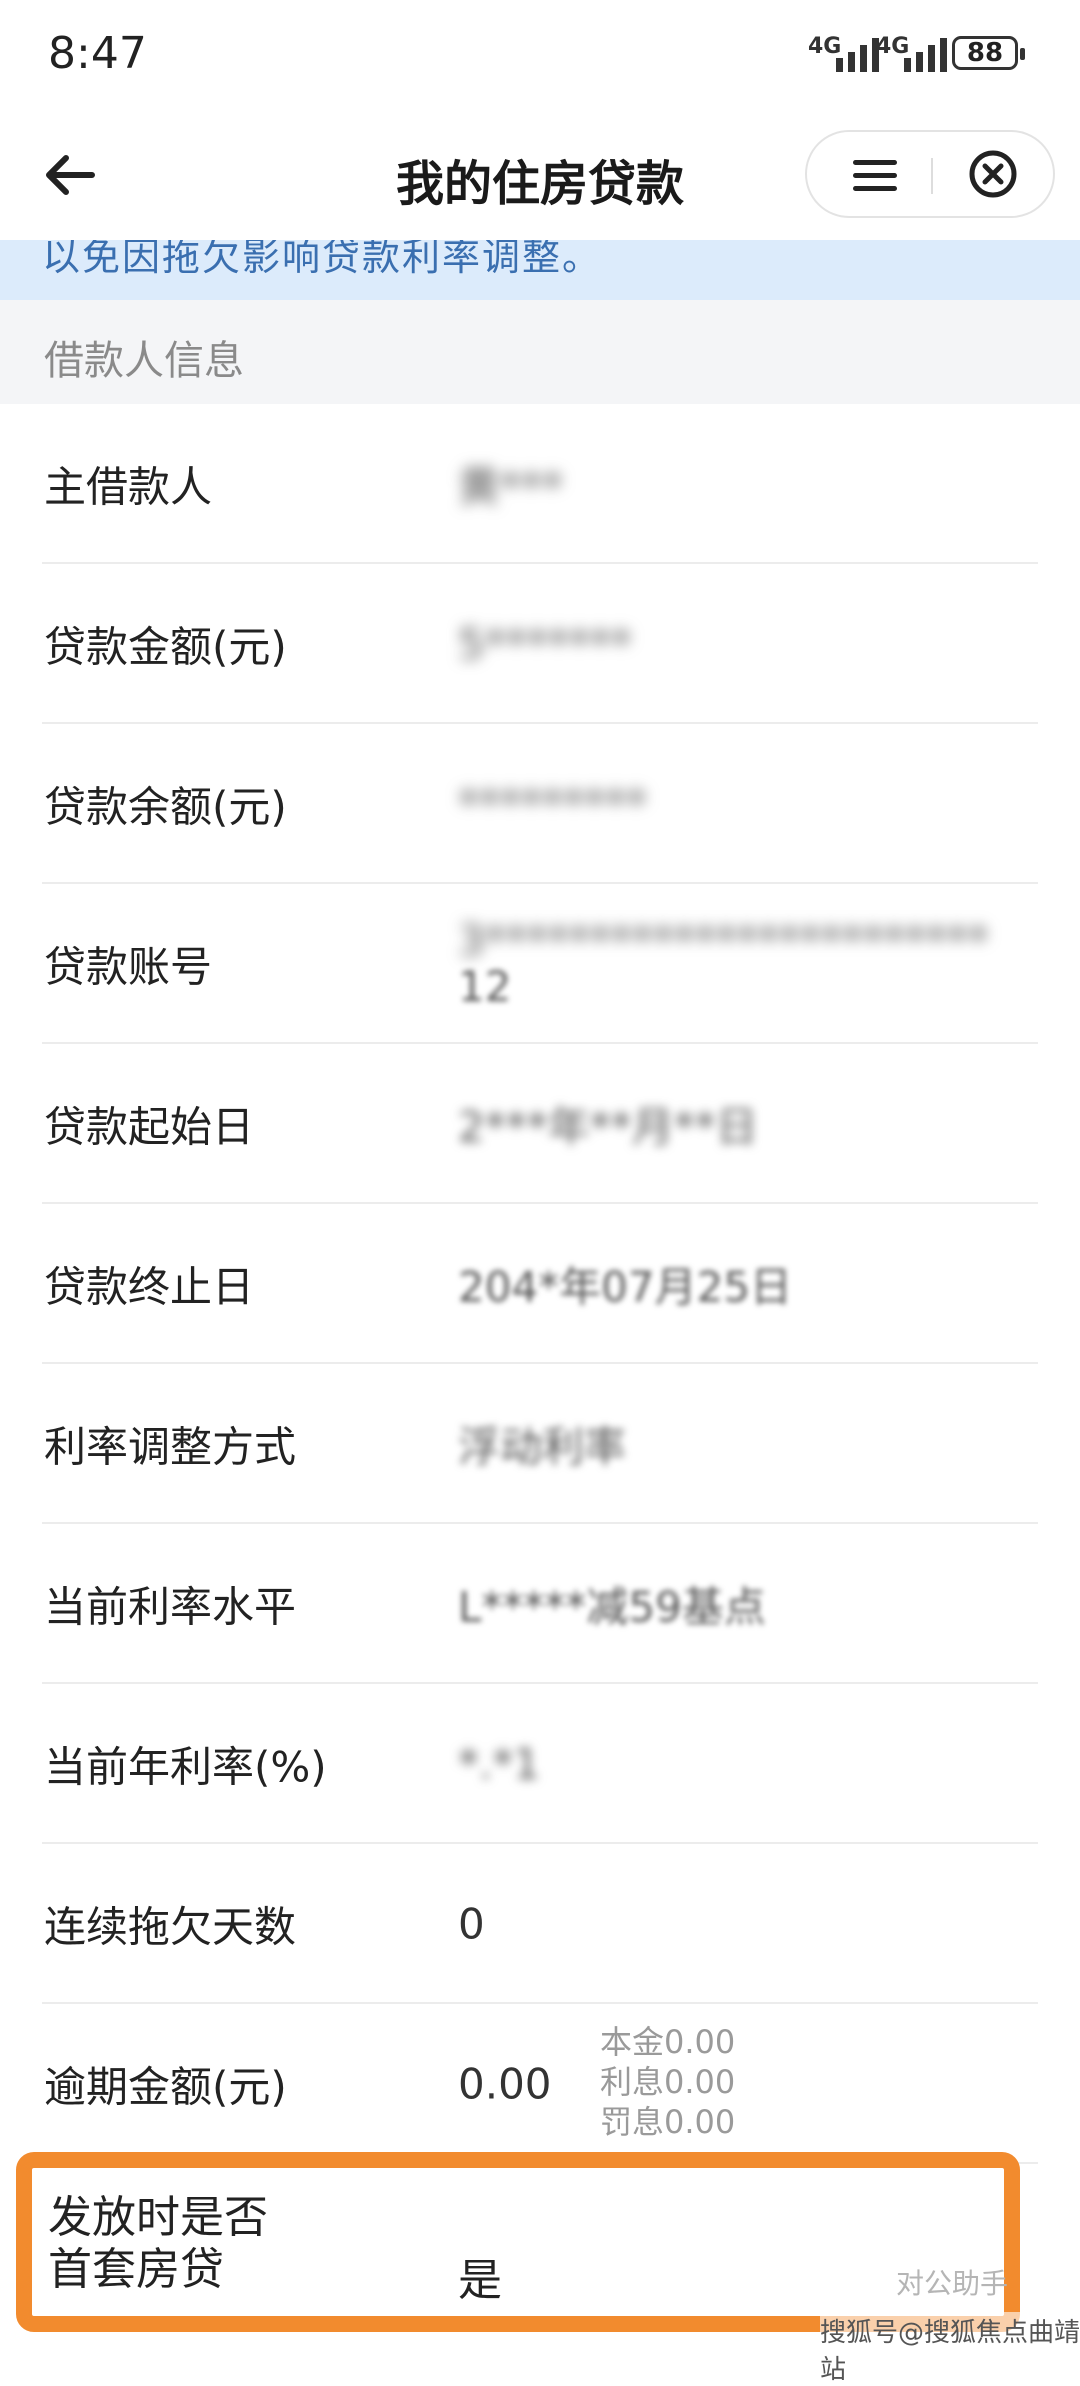 The width and height of the screenshot is (1080, 2386). I want to click on close-icon, so click(993, 174).